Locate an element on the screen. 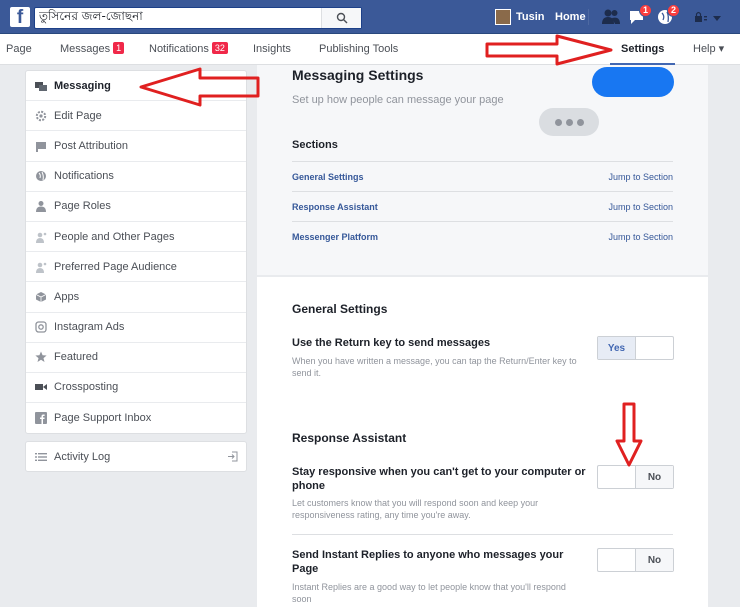 Image resolution: width=740 pixels, height=607 pixels. profile-link: Tusin is located at coordinates (520, 17).